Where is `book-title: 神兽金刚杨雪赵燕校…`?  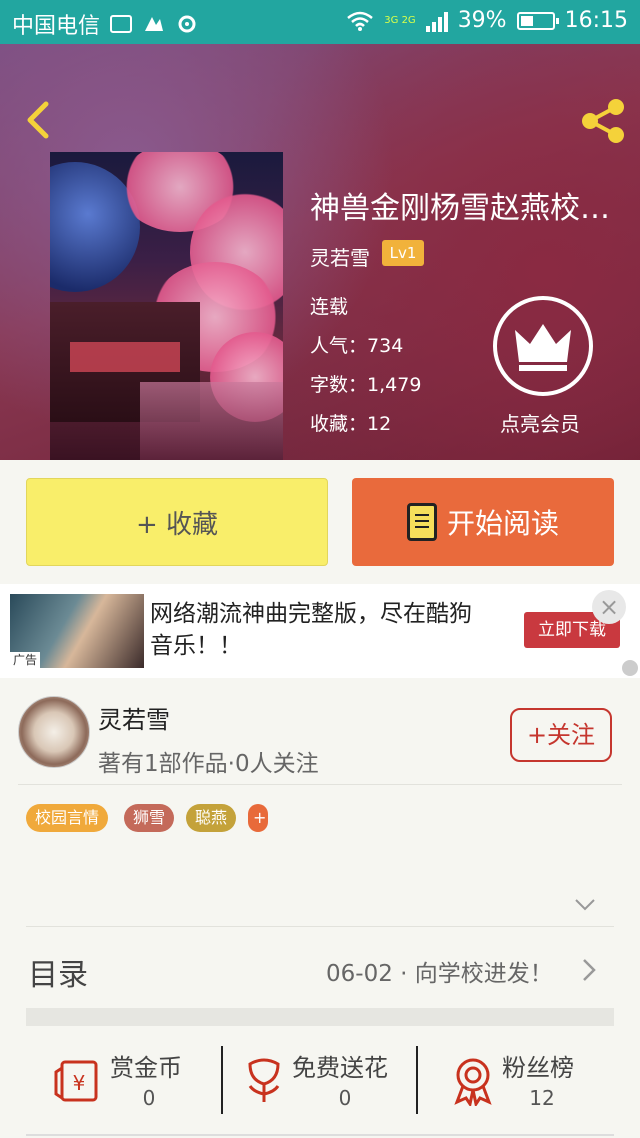
book-title: 神兽金刚杨雪赵燕校… is located at coordinates (460, 208).